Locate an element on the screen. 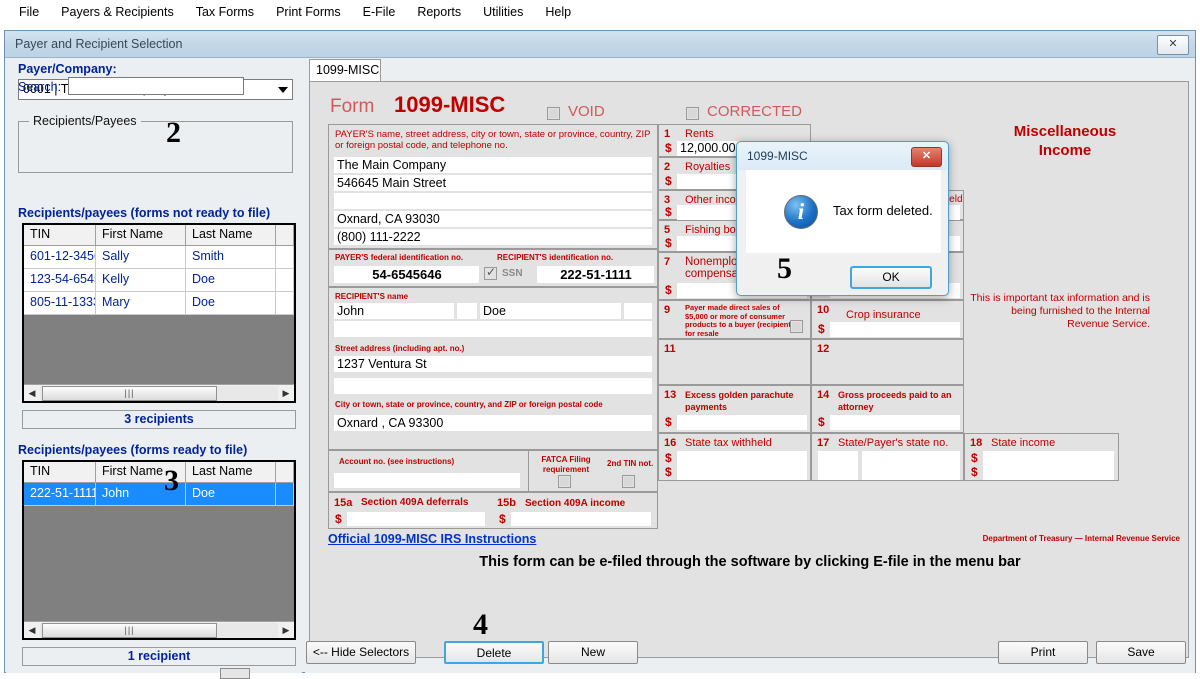 The width and height of the screenshot is (1200, 679). recipient-first-name-field is located at coordinates (394, 311).